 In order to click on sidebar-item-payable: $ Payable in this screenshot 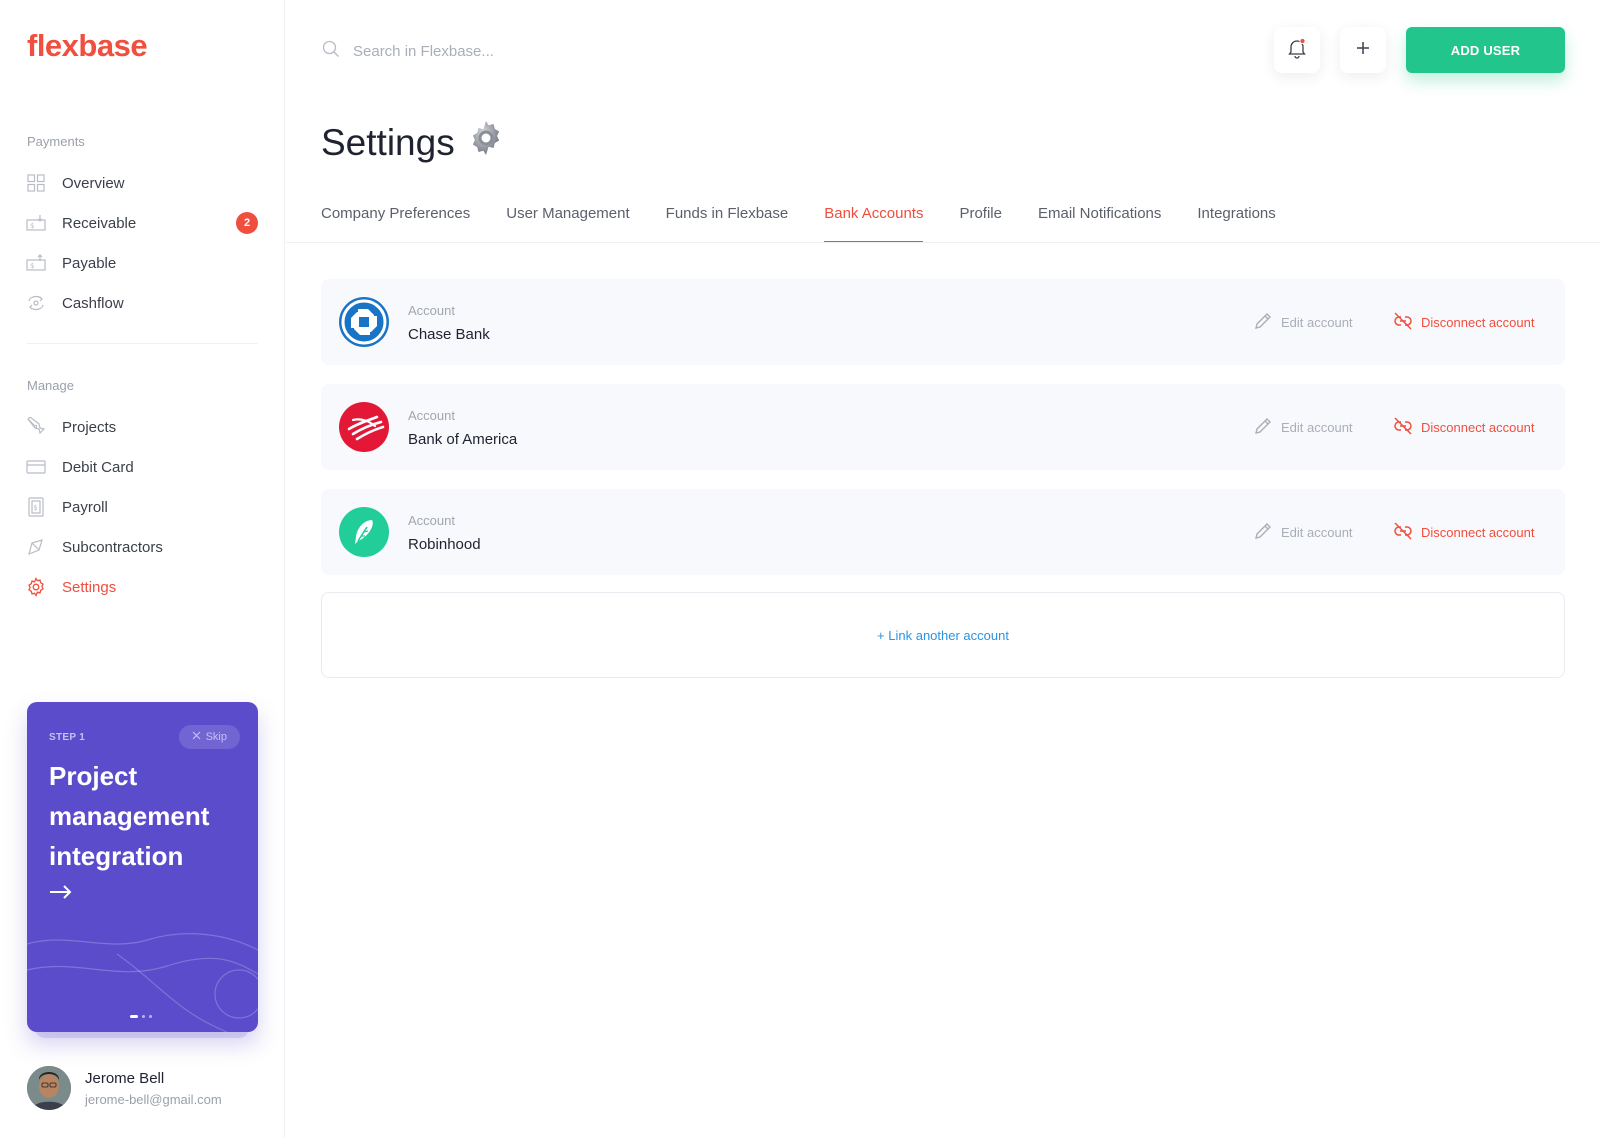, I will do `click(142, 263)`.